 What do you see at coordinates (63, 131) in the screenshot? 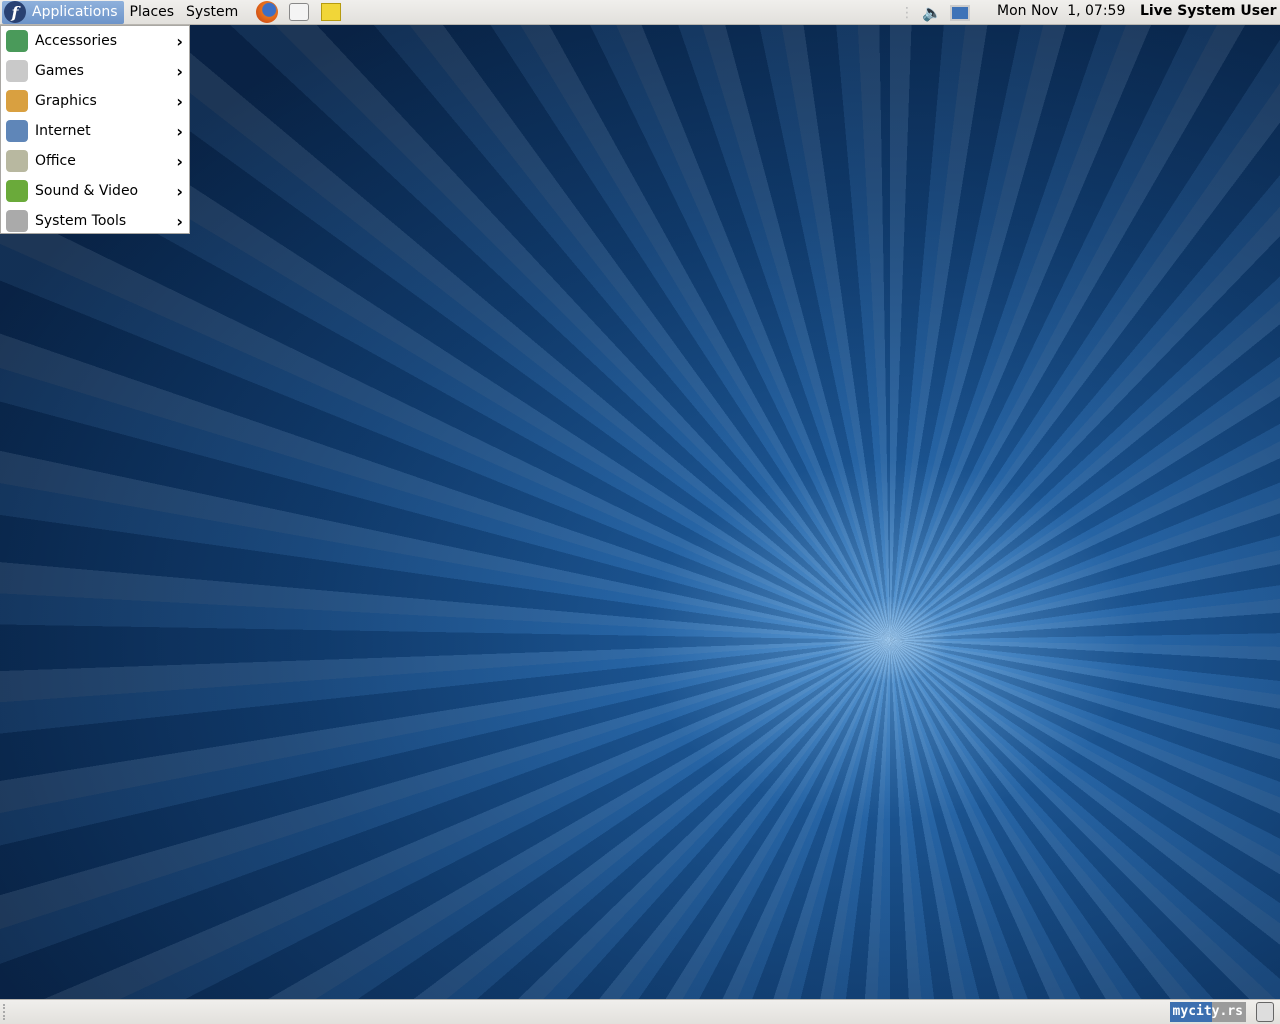
I see `menu-item-label: Internet` at bounding box center [63, 131].